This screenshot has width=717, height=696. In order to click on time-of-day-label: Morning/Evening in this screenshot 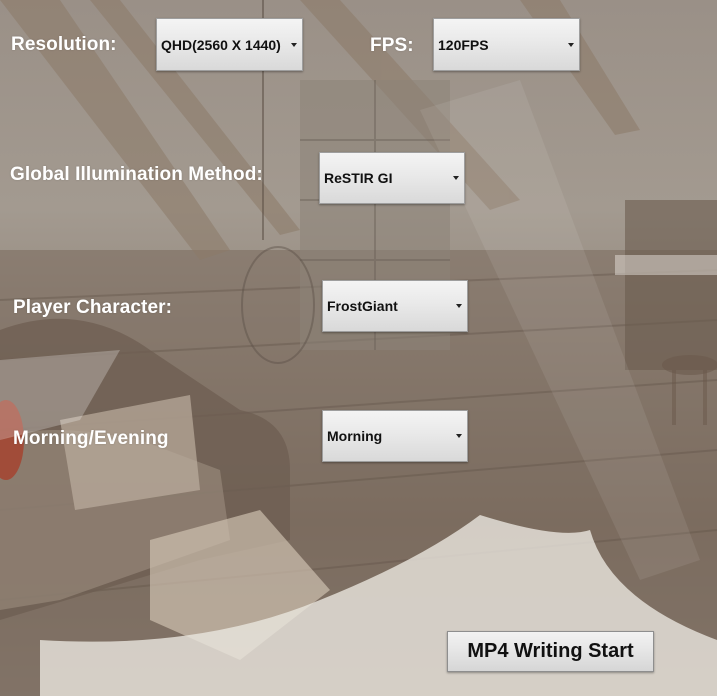, I will do `click(91, 438)`.